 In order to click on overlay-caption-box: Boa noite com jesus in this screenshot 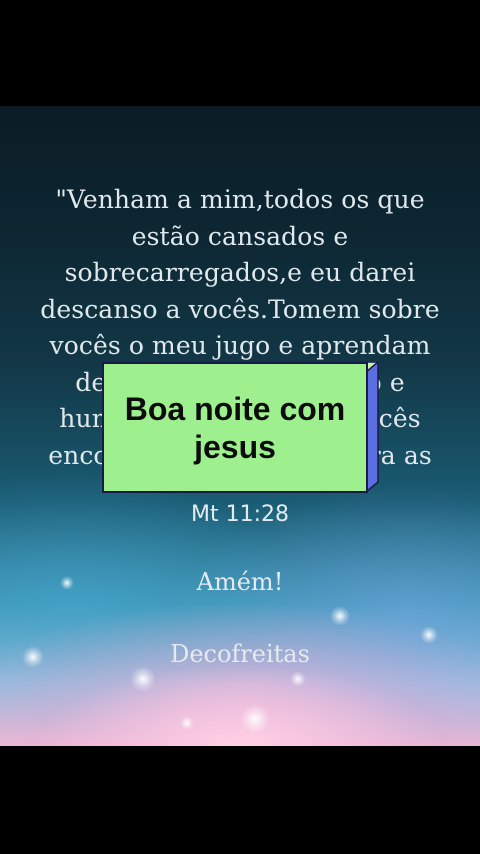, I will do `click(235, 427)`.